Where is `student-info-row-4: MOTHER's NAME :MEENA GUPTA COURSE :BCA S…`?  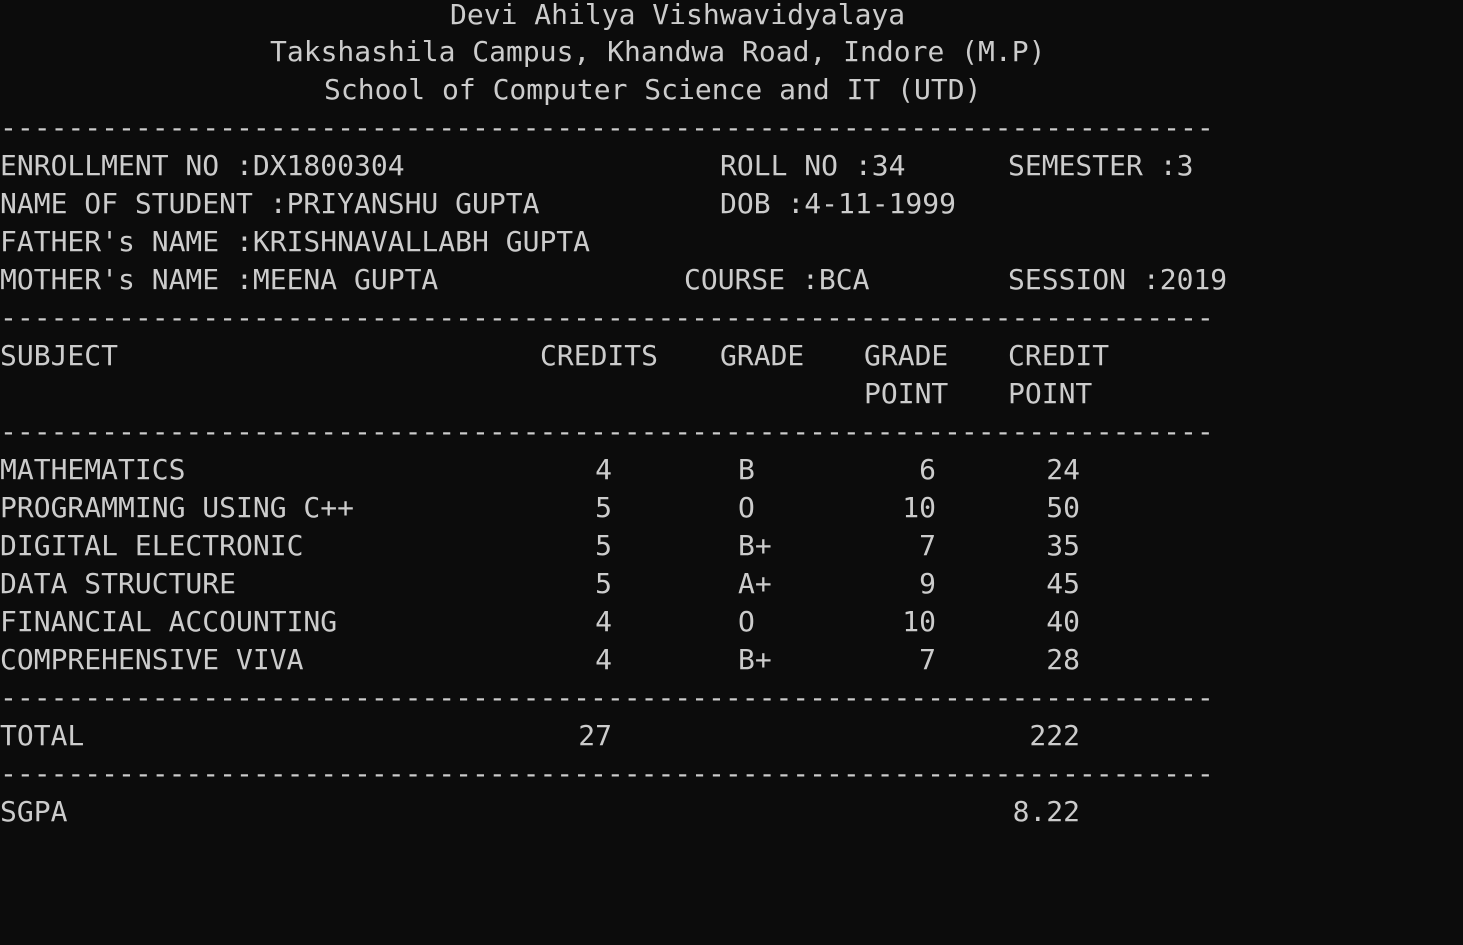
student-info-row-4: MOTHER's NAME :MEENA GUPTA COURSE :BCA S… is located at coordinates (731, 280).